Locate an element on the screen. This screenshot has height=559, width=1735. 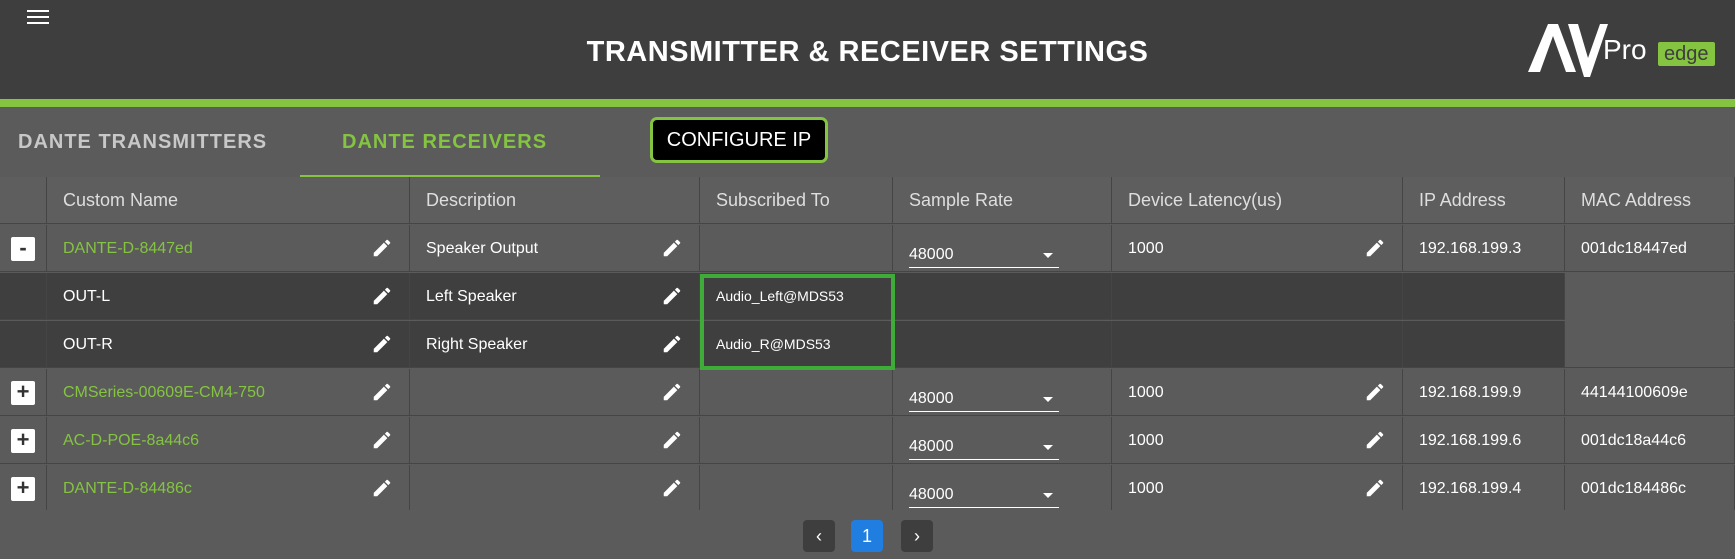
column-header-subscribed-to: Subscribed To is located at coordinates (796, 200).